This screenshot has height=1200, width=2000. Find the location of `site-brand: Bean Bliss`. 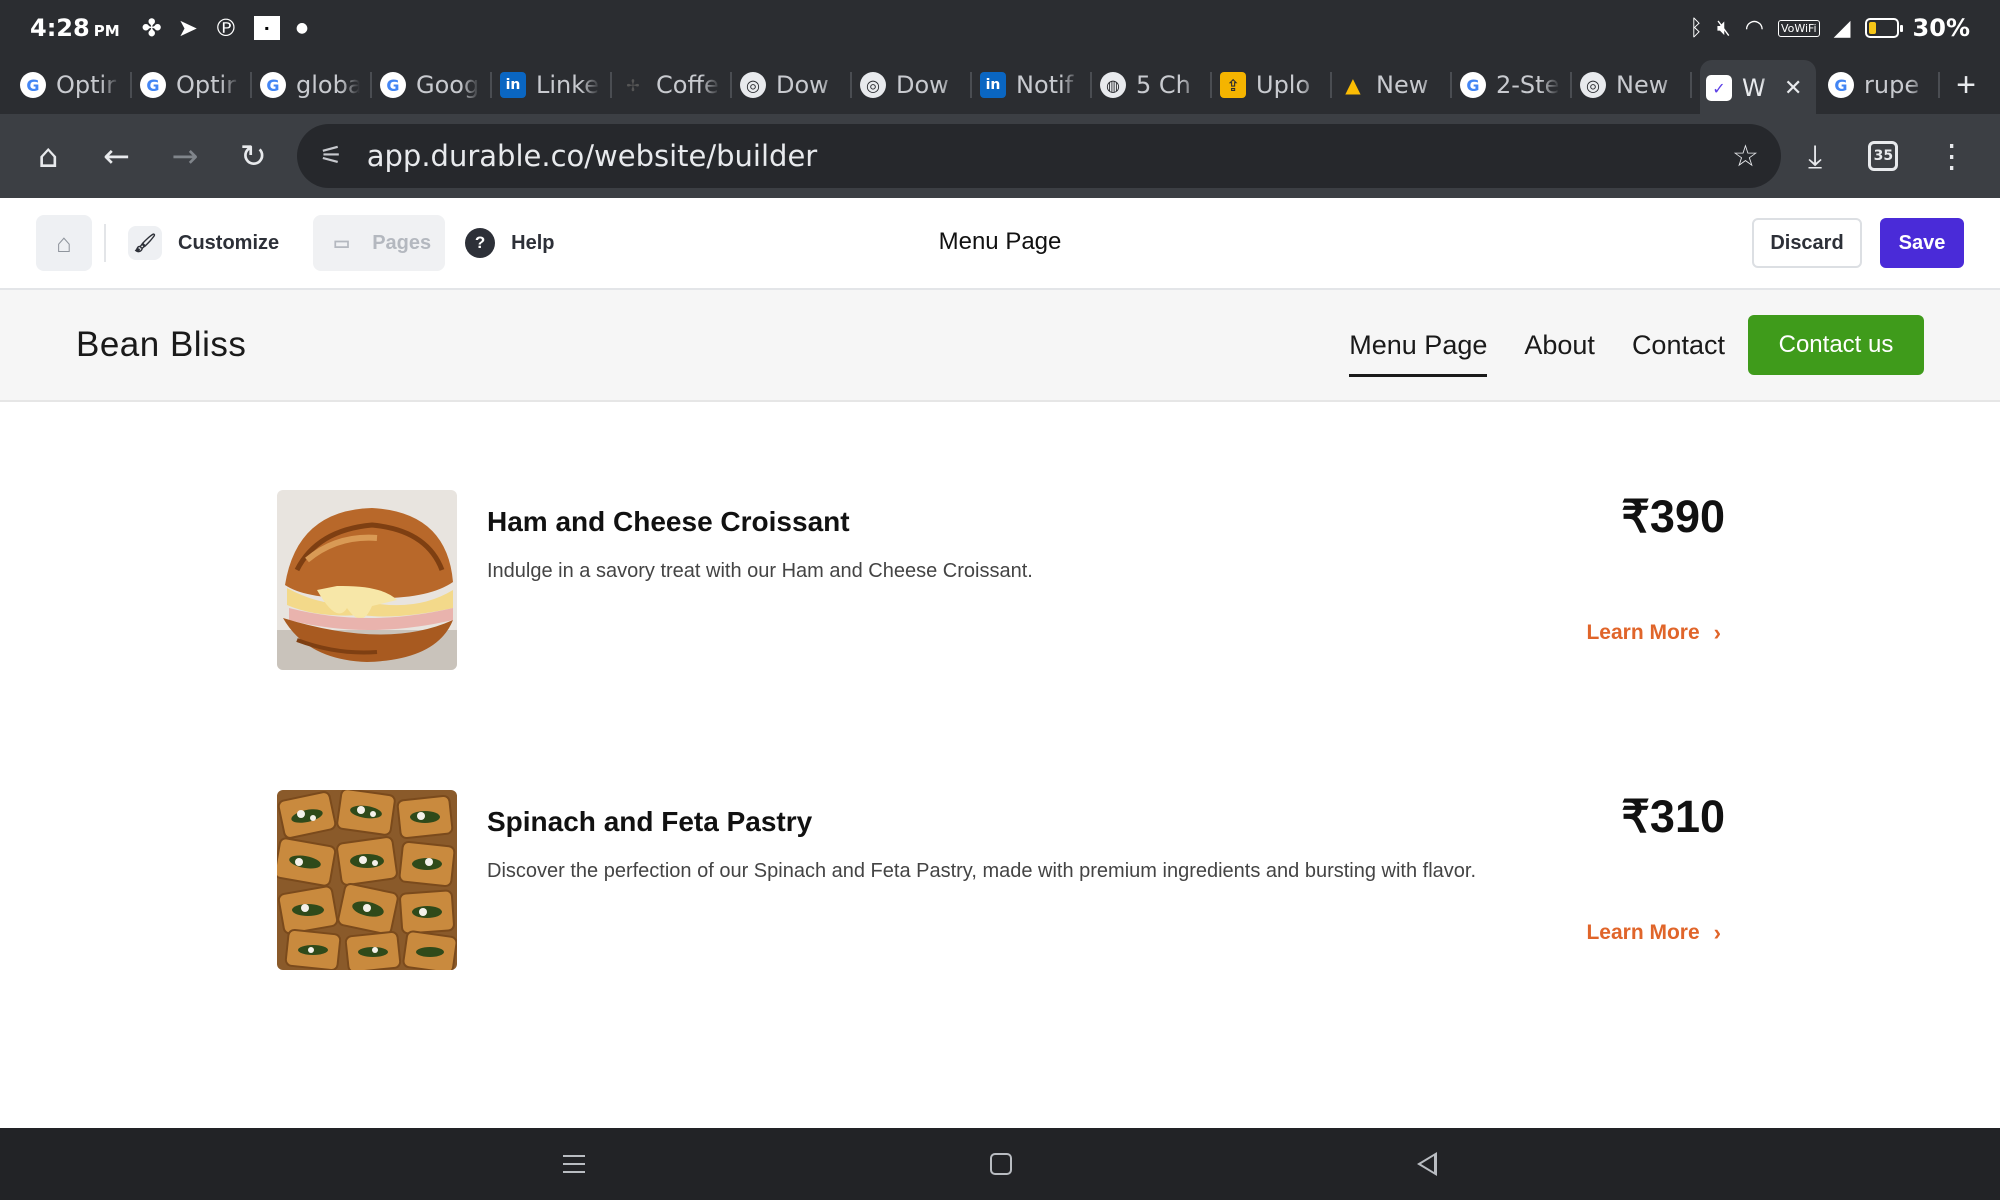

site-brand: Bean Bliss is located at coordinates (161, 345).